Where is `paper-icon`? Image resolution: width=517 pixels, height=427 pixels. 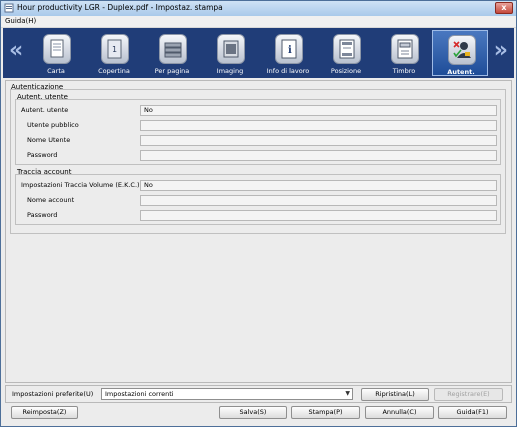
paper-icon is located at coordinates (57, 49).